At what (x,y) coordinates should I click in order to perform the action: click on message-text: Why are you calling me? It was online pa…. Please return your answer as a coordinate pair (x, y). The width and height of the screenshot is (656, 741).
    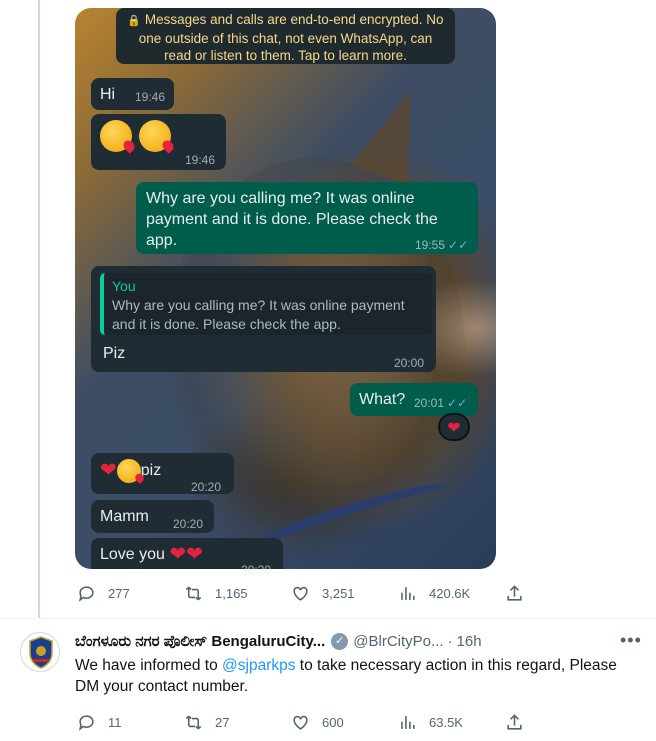
    Looking at the image, I should click on (292, 219).